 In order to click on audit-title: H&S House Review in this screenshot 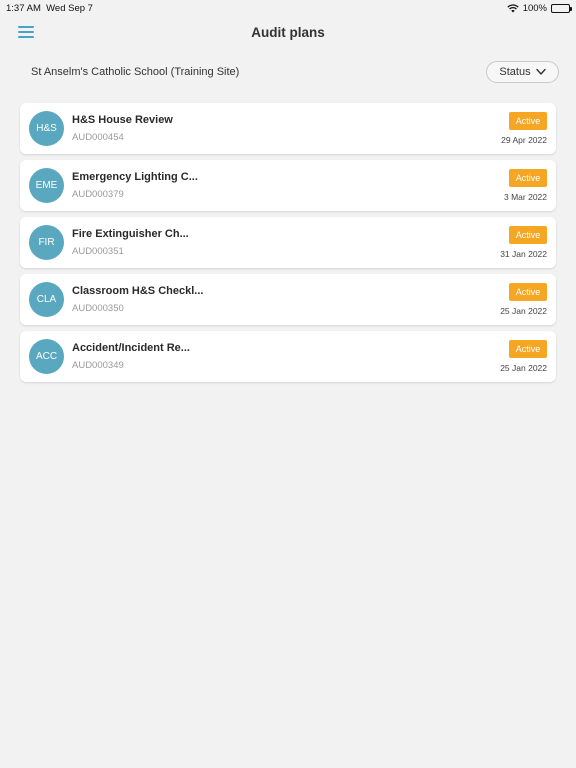, I will do `click(122, 120)`.